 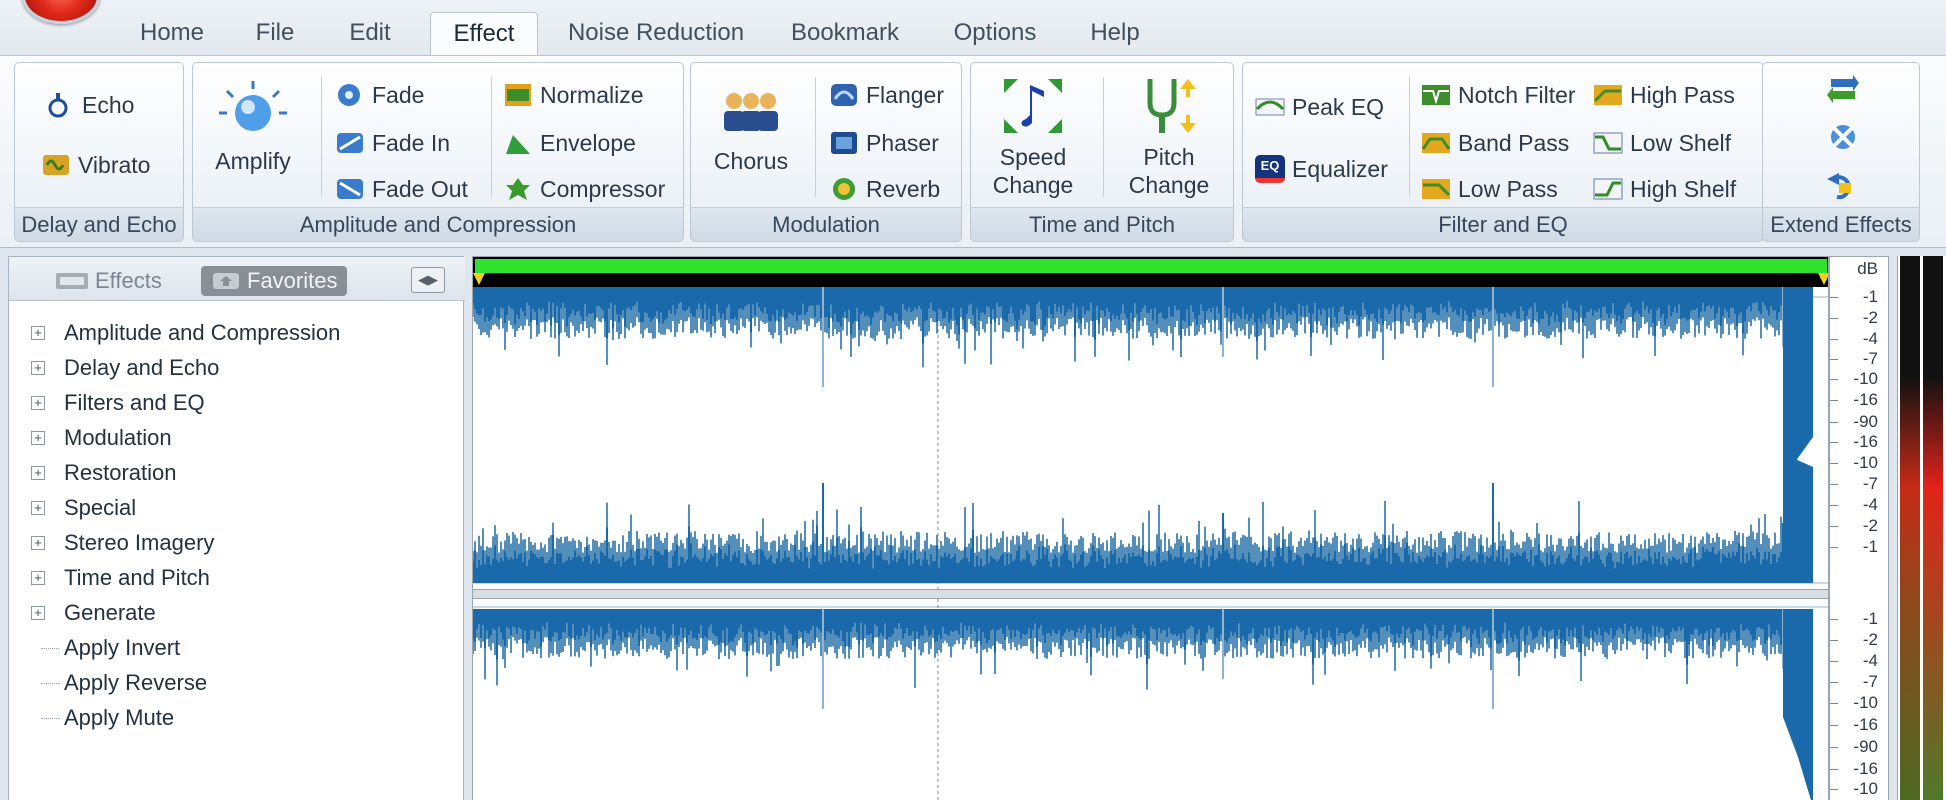 What do you see at coordinates (1169, 157) in the screenshot?
I see `pitch-label-line-1: Pitch` at bounding box center [1169, 157].